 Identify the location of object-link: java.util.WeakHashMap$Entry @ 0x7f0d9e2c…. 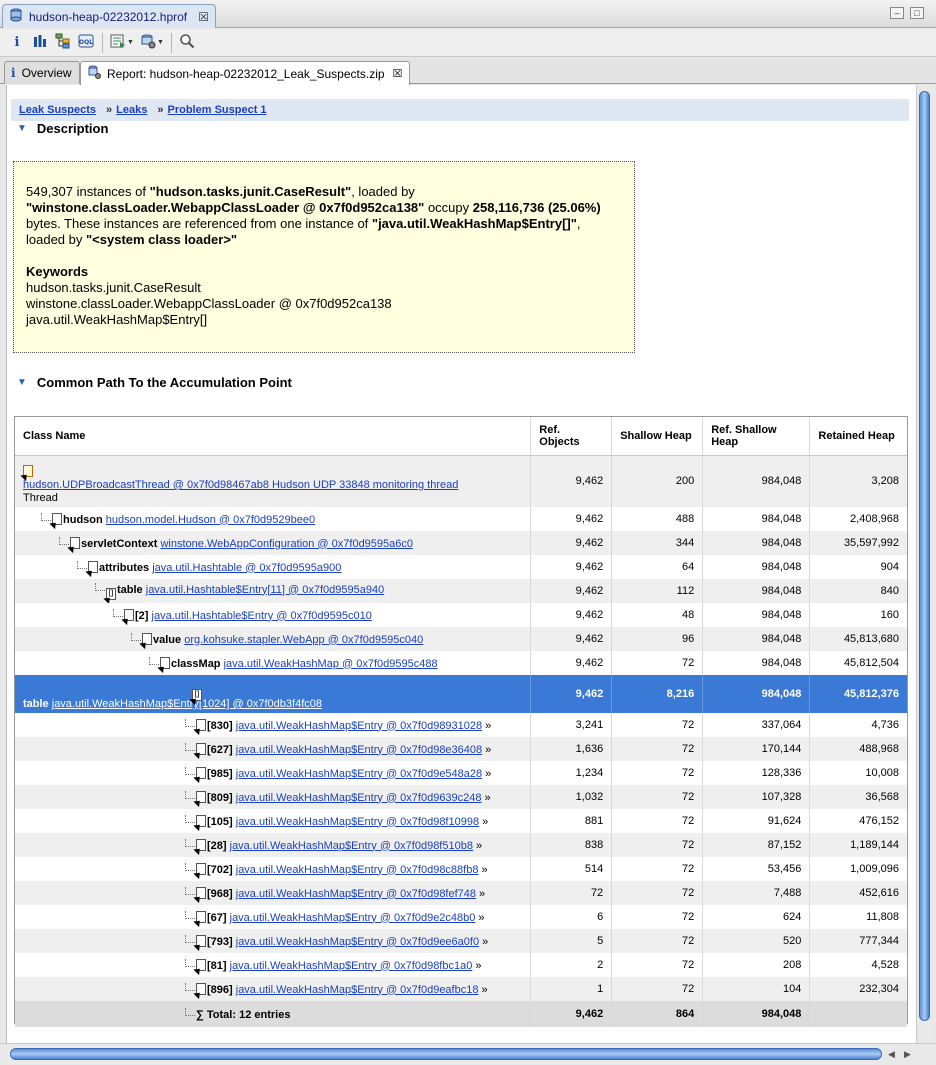
(353, 918).